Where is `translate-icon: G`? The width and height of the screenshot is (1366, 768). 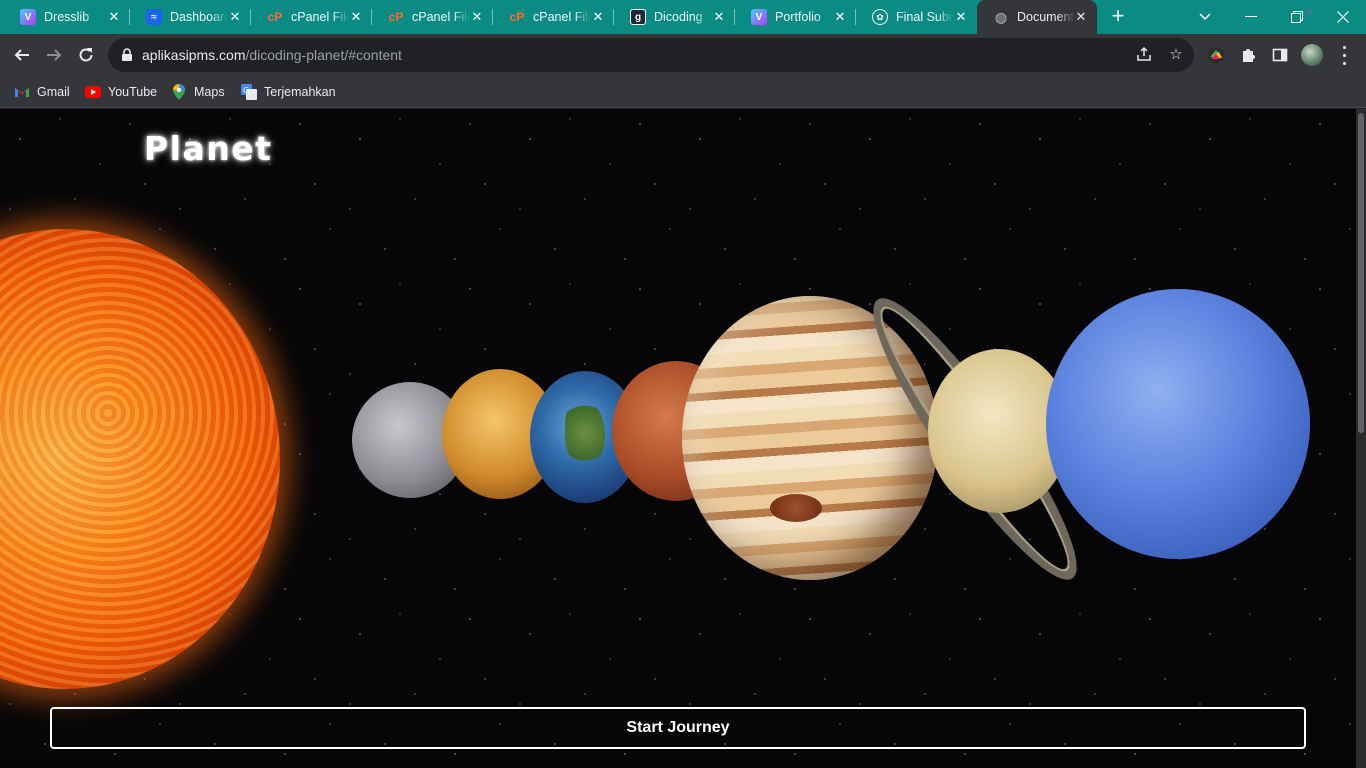 translate-icon: G is located at coordinates (249, 92).